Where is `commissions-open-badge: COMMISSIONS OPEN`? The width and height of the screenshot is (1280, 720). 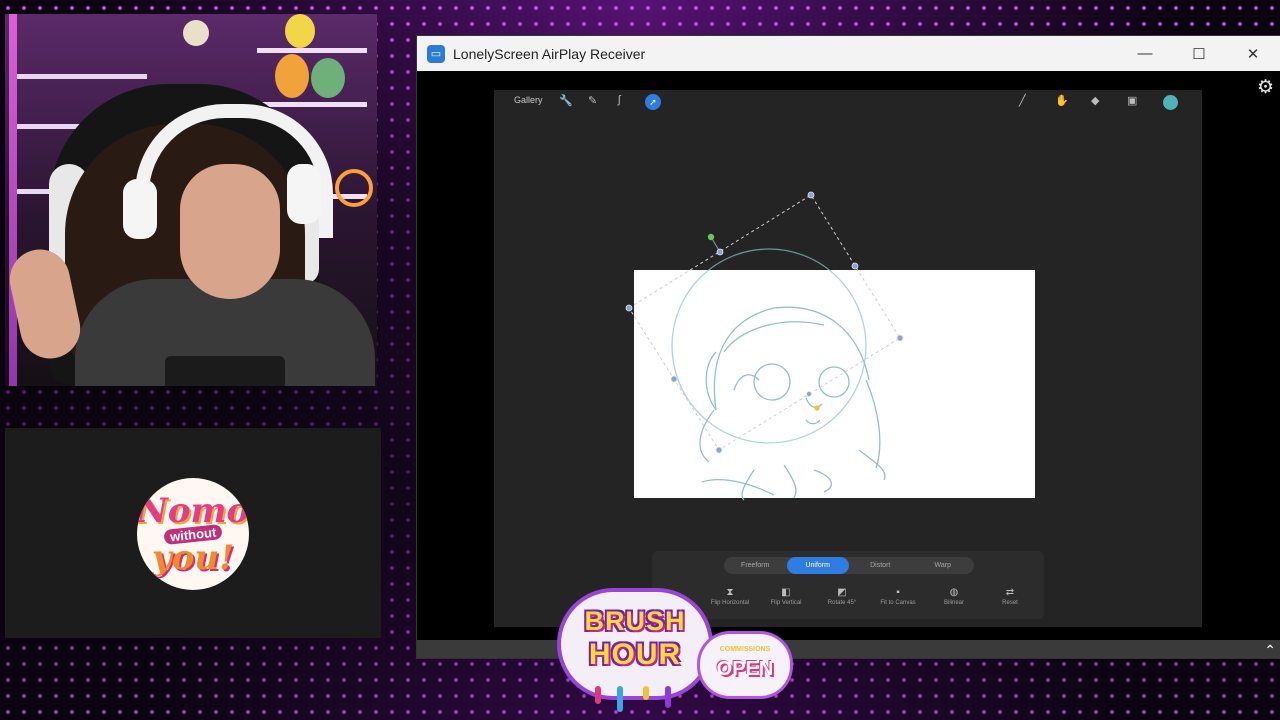 commissions-open-badge: COMMISSIONS OPEN is located at coordinates (745, 665).